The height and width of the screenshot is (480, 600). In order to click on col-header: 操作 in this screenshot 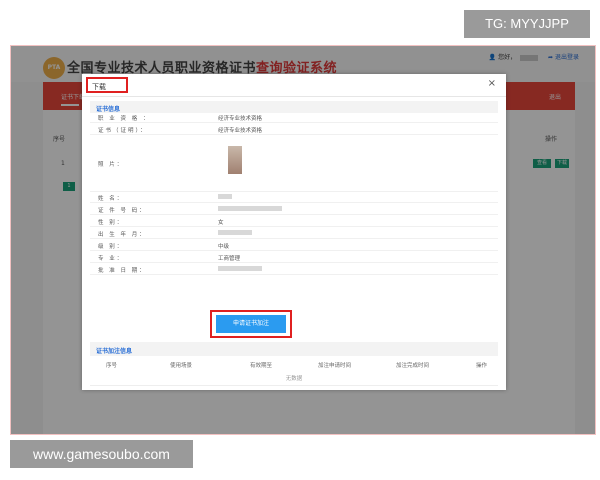, I will do `click(482, 366)`.